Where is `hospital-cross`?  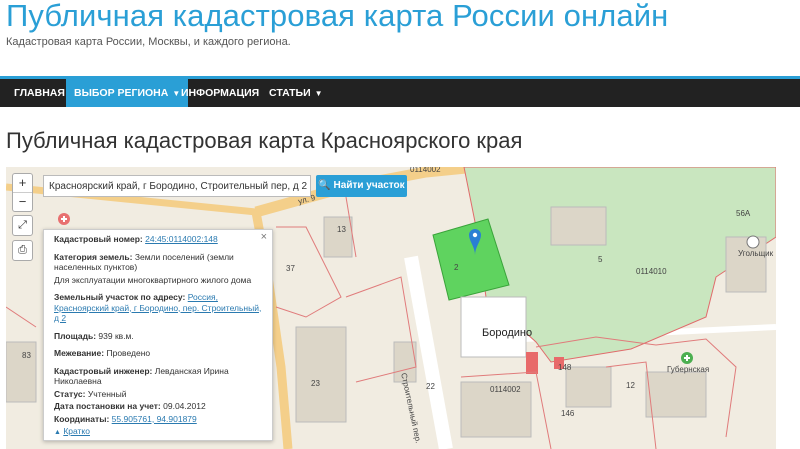 hospital-cross is located at coordinates (64, 219).